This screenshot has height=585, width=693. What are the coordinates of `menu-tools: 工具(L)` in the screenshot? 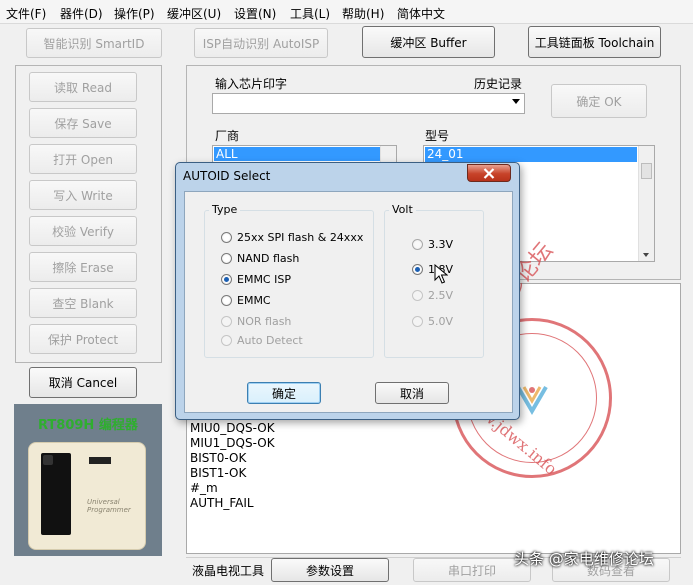 It's located at (310, 13).